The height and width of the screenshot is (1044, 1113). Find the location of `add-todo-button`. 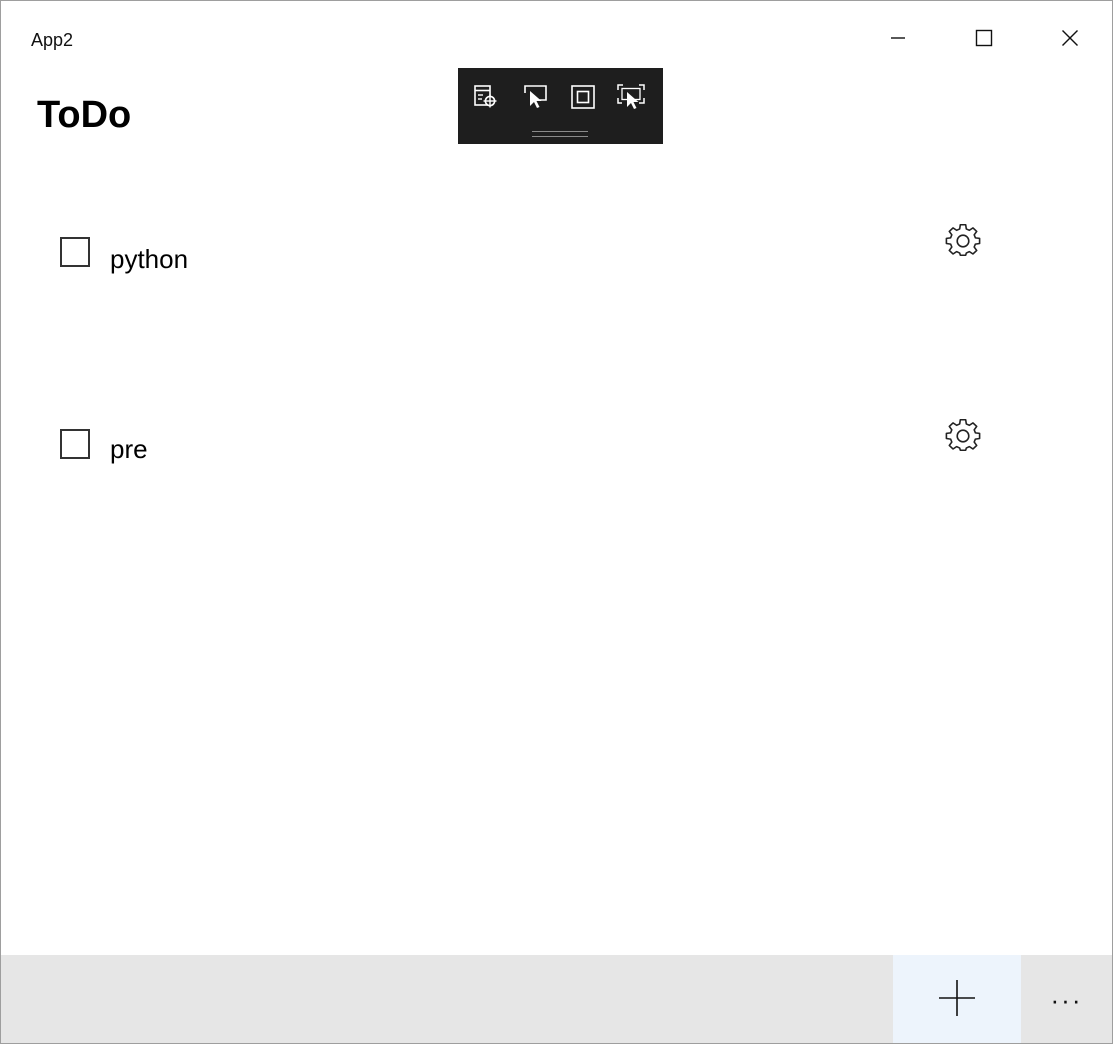

add-todo-button is located at coordinates (957, 999).